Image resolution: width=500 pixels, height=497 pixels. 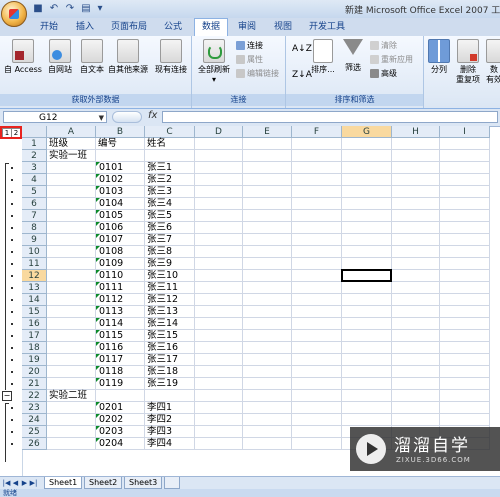 I want to click on cell-g10, so click(x=367, y=252).